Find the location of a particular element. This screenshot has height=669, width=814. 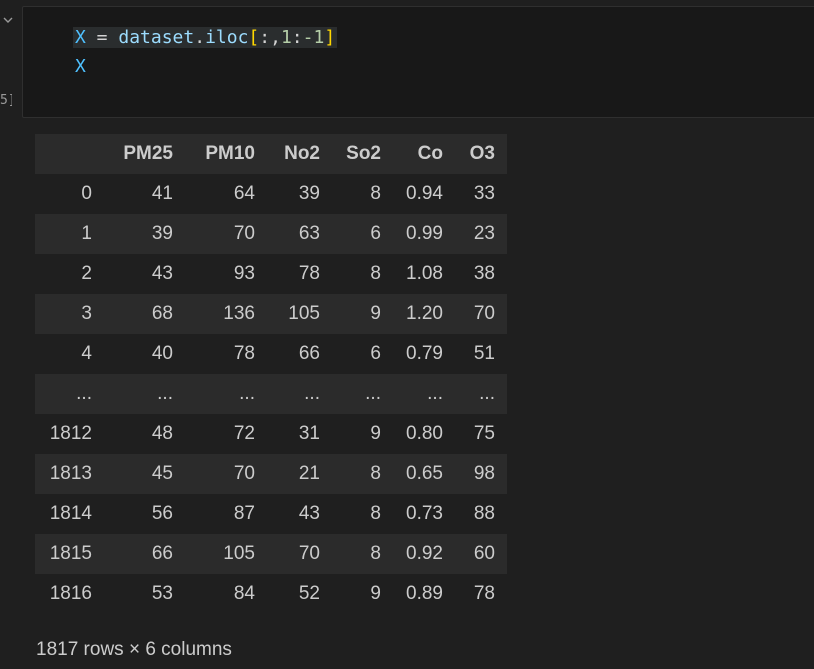

chevron-down-icon is located at coordinates (8, 20).